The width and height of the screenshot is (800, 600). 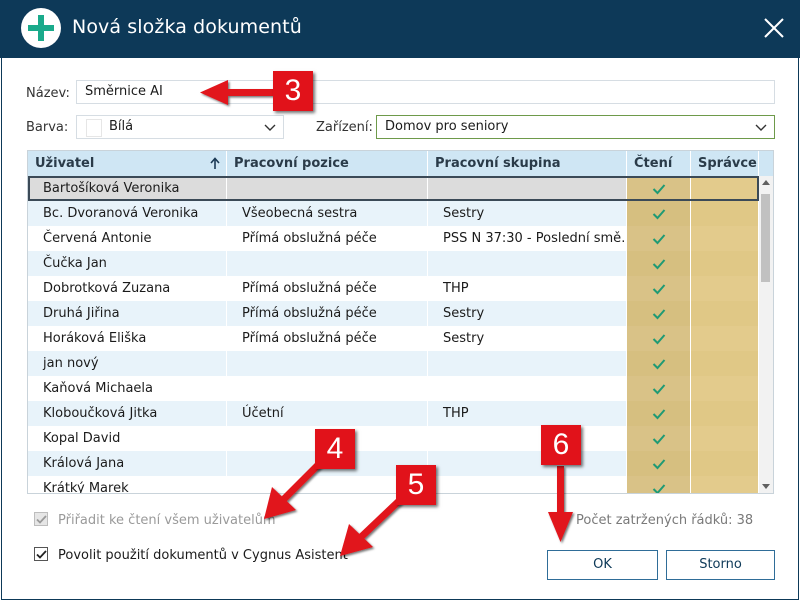 What do you see at coordinates (41, 554) in the screenshot?
I see `allow-assistant-checkbox` at bounding box center [41, 554].